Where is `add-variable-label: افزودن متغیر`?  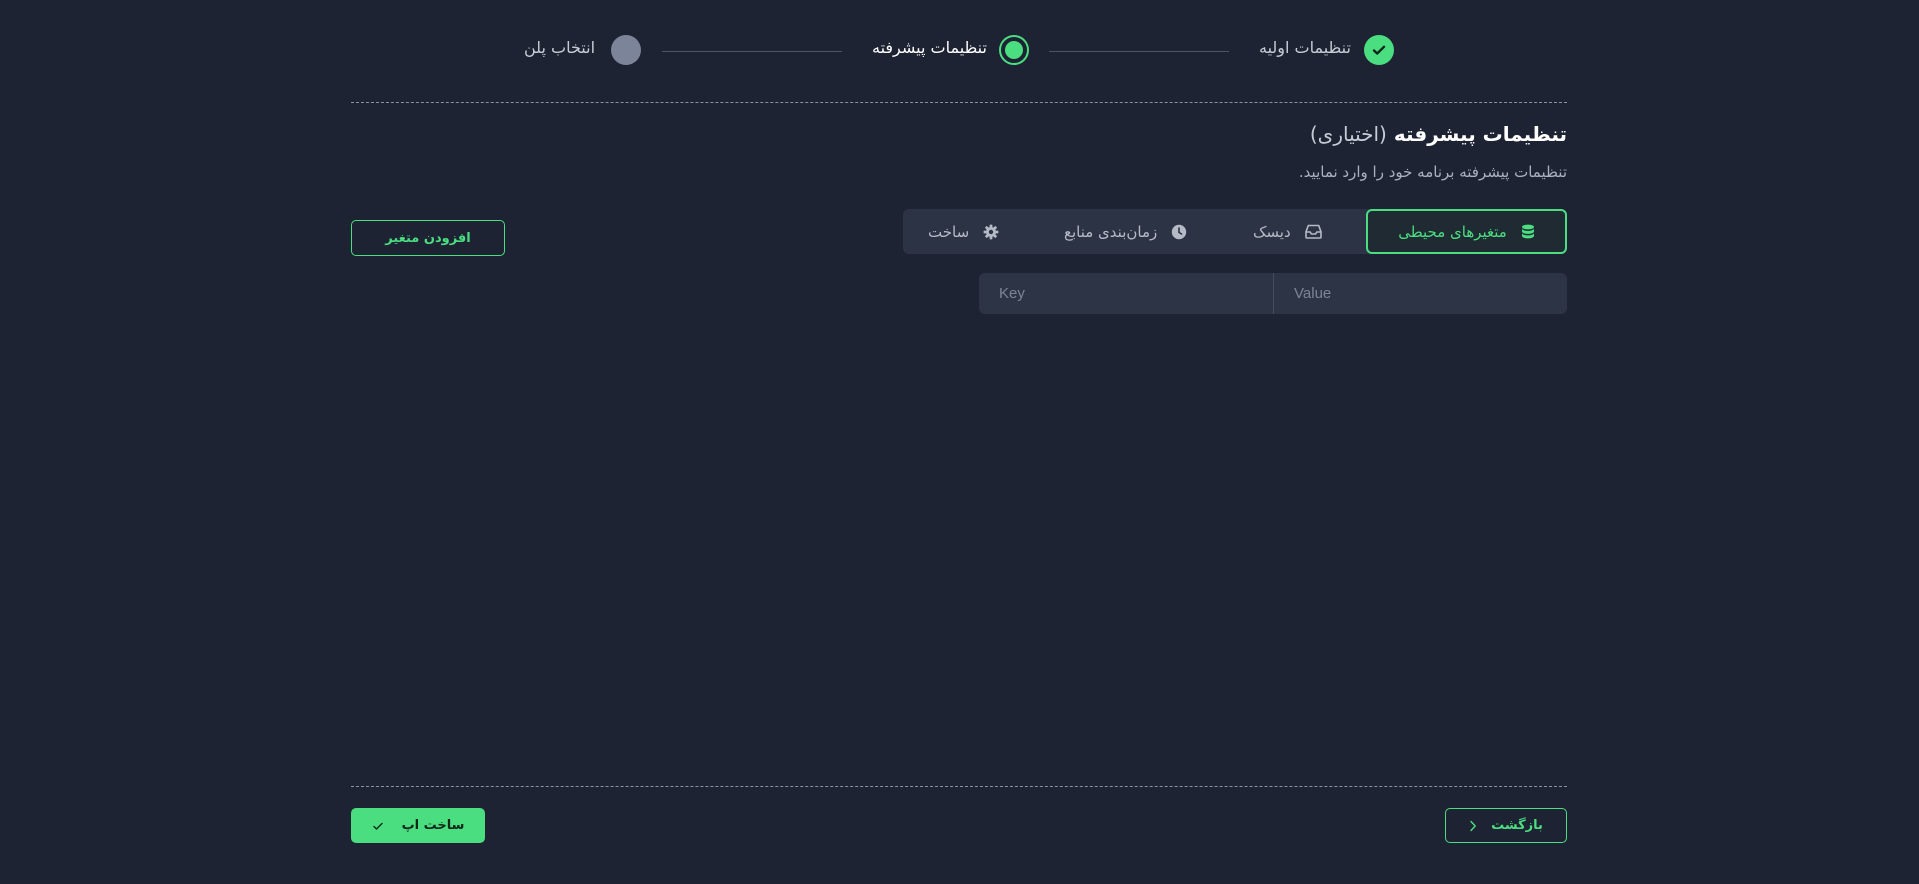 add-variable-label: افزودن متغیر is located at coordinates (428, 238).